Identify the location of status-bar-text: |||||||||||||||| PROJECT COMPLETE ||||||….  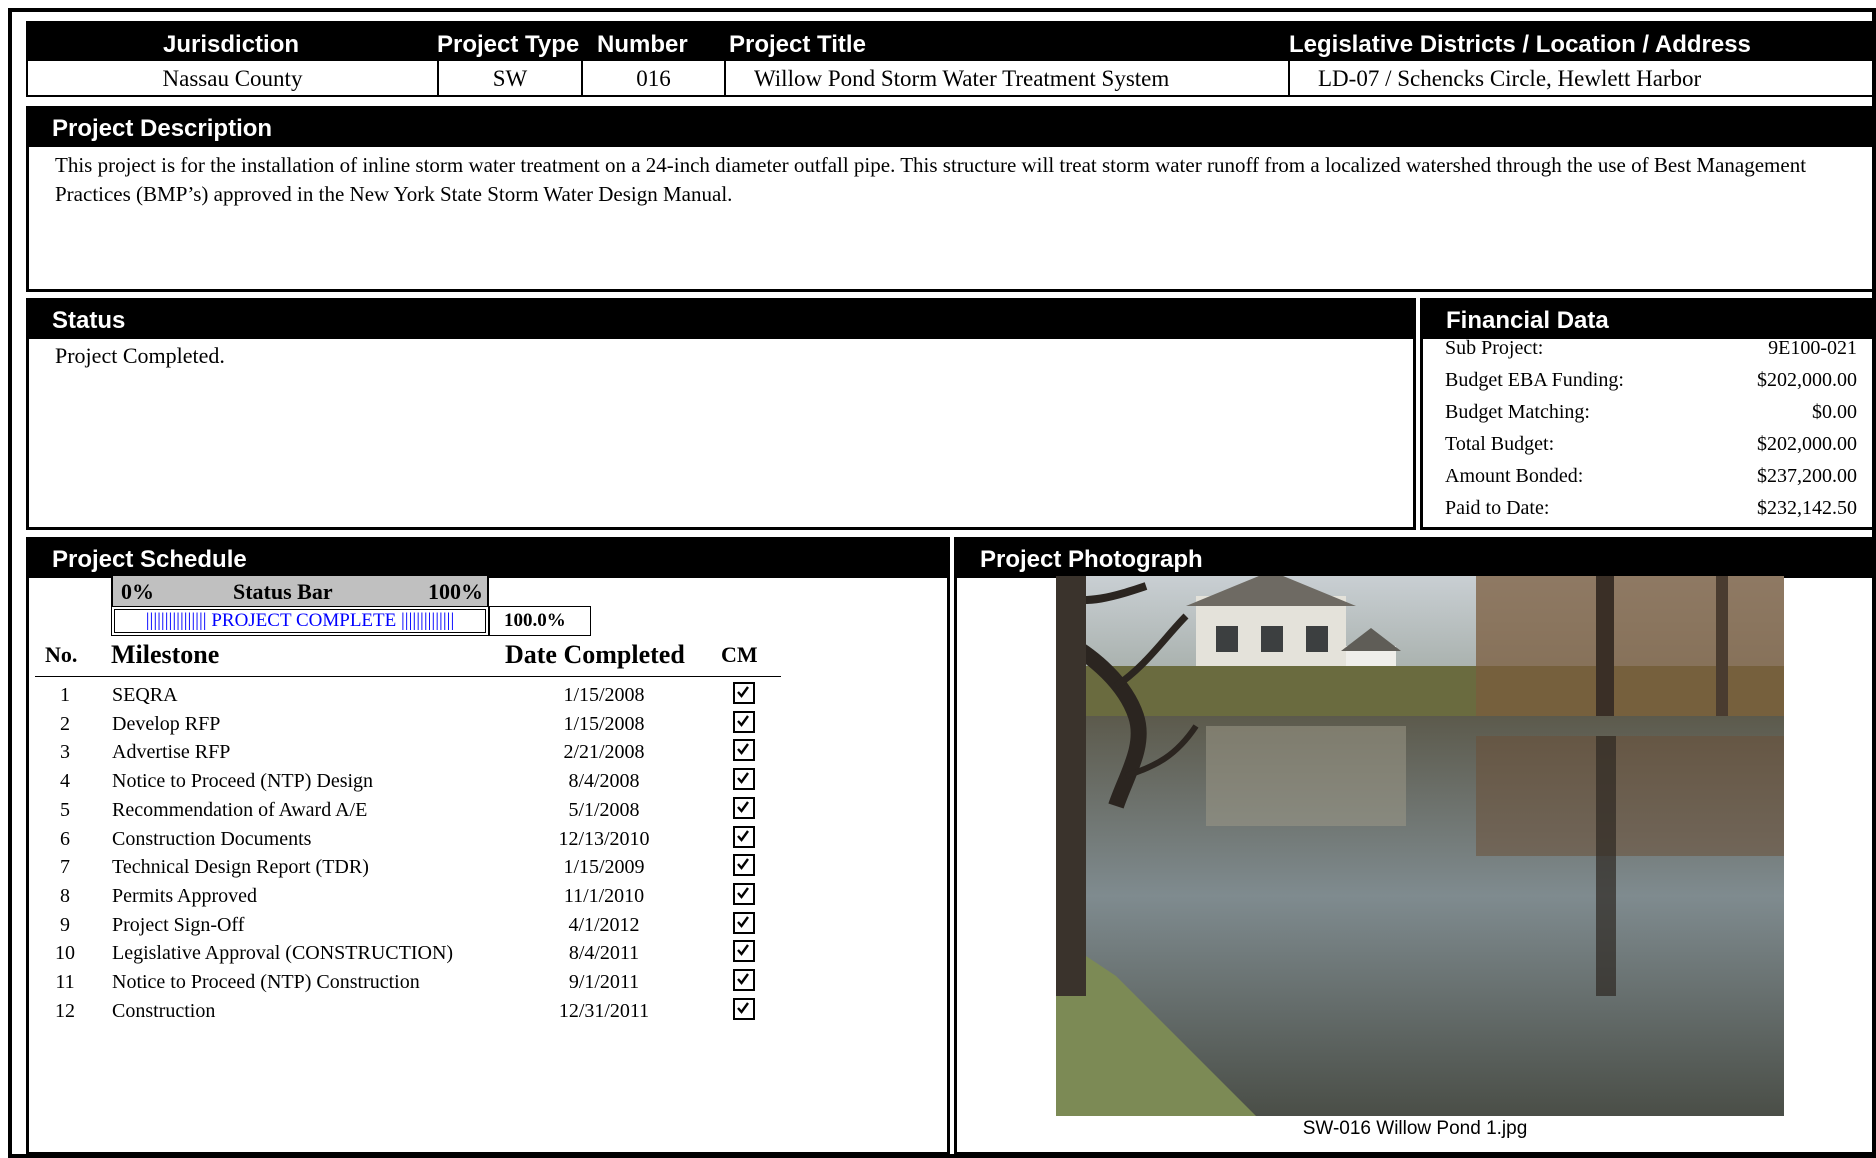
(300, 620).